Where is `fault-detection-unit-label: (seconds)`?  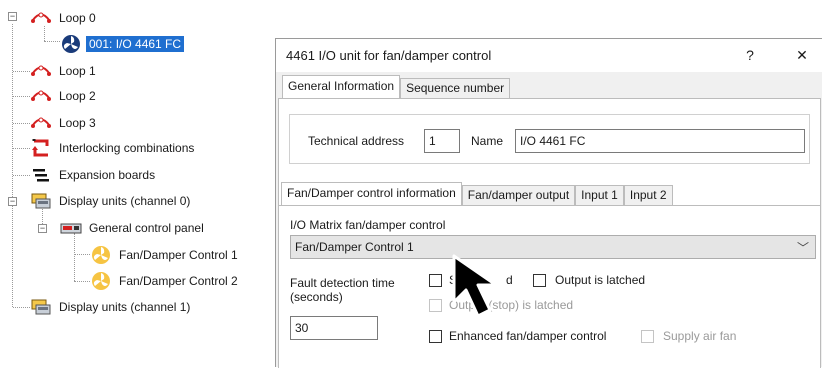 fault-detection-unit-label: (seconds) is located at coordinates (316, 297).